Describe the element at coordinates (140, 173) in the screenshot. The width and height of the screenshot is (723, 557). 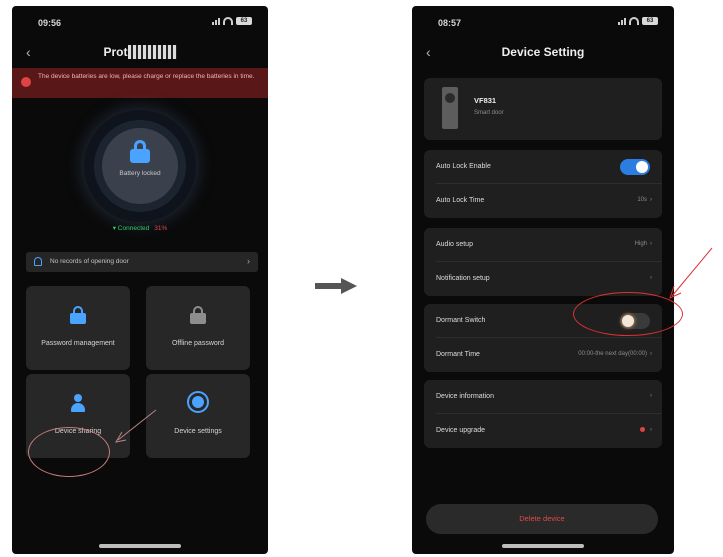
I see `lock-status-text: Battery locked` at that location.